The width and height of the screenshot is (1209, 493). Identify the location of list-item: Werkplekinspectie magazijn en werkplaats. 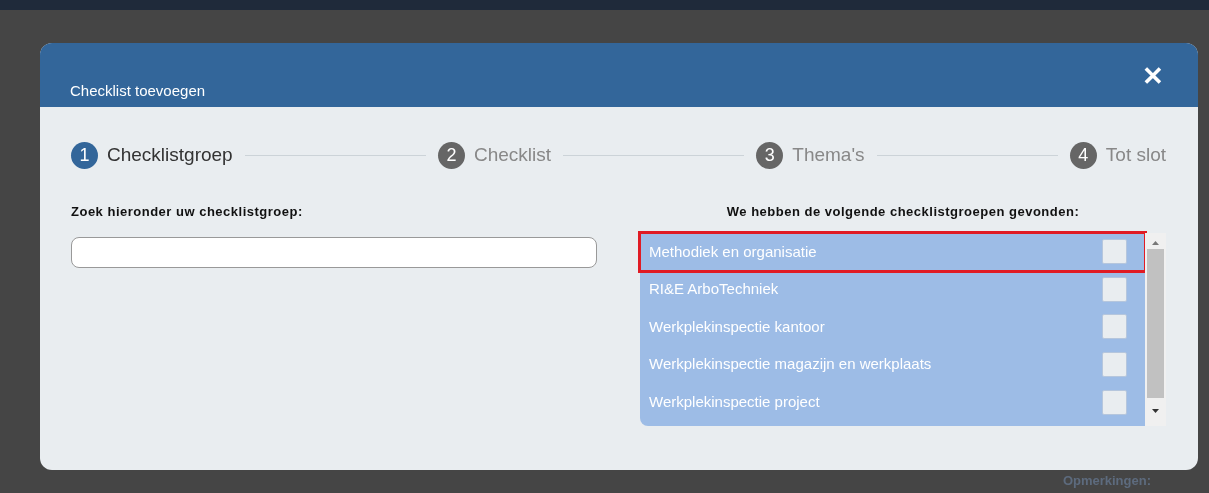
(892, 364).